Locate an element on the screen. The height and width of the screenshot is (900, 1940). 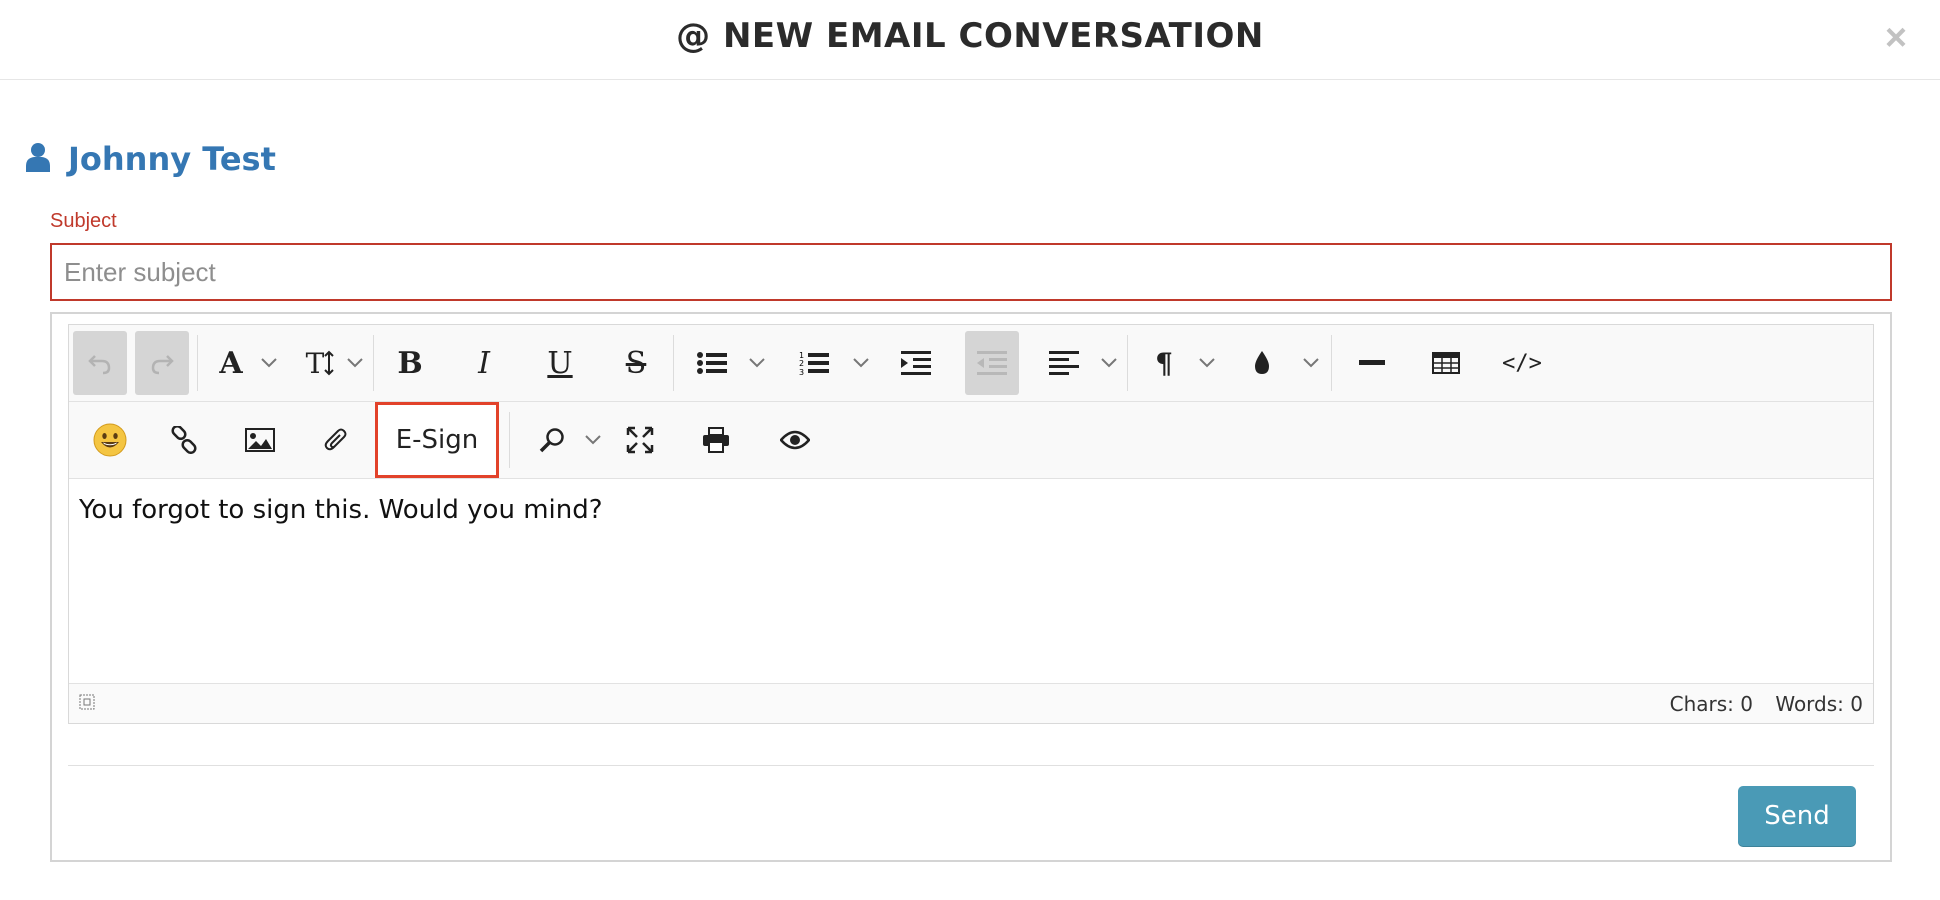
underline-icon: U is located at coordinates (560, 363).